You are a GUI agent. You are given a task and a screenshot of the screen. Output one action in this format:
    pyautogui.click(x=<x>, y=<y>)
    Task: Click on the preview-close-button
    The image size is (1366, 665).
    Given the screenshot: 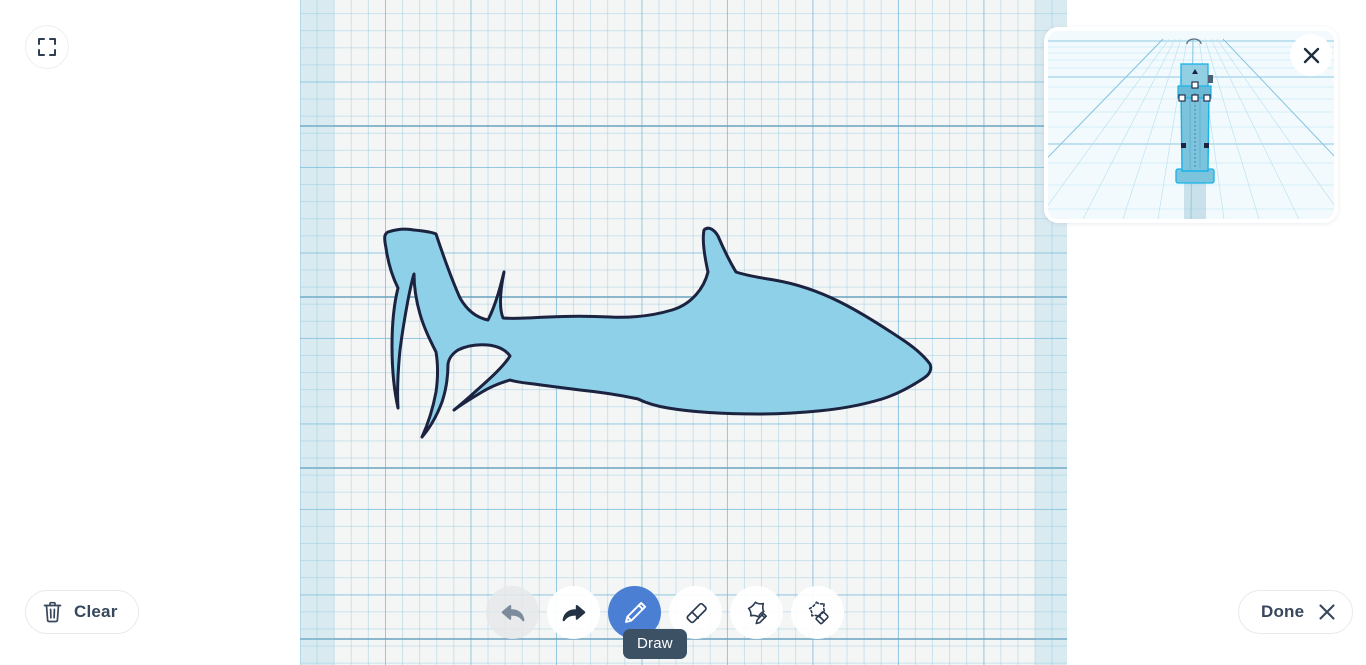 What is the action you would take?
    pyautogui.click(x=1311, y=55)
    